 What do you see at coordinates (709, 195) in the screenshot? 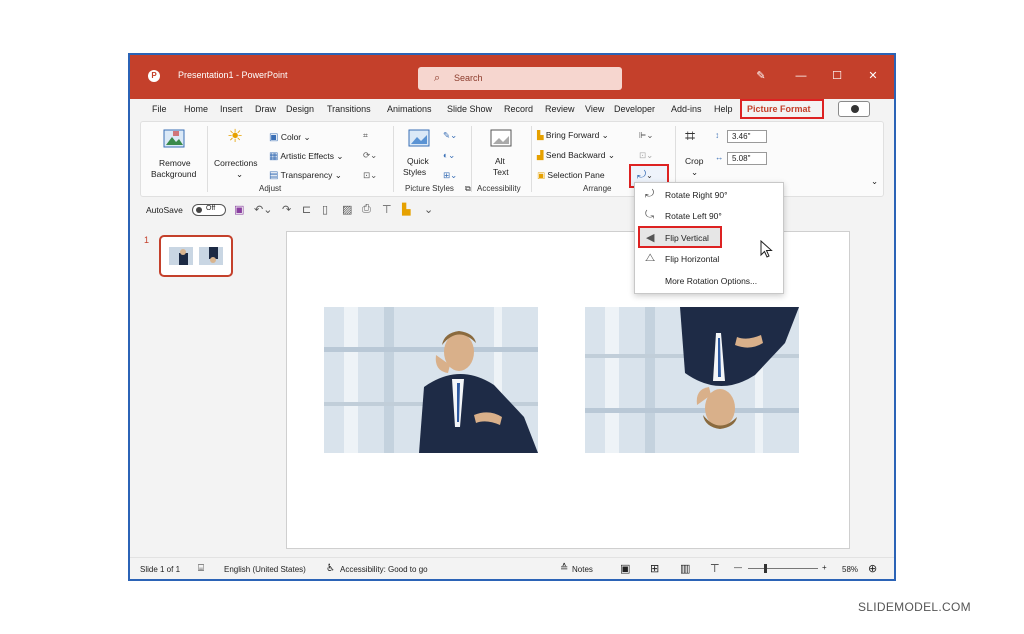
I see `menu-item-rotate-right: ⤾ Rotate Right 90°` at bounding box center [709, 195].